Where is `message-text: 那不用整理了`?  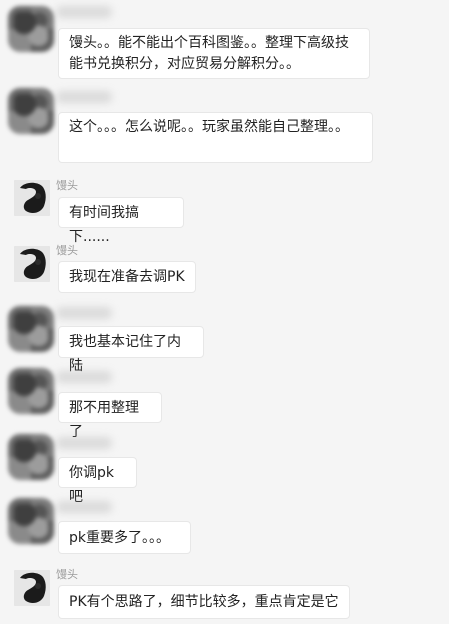
message-text: 那不用整理了 is located at coordinates (104, 420).